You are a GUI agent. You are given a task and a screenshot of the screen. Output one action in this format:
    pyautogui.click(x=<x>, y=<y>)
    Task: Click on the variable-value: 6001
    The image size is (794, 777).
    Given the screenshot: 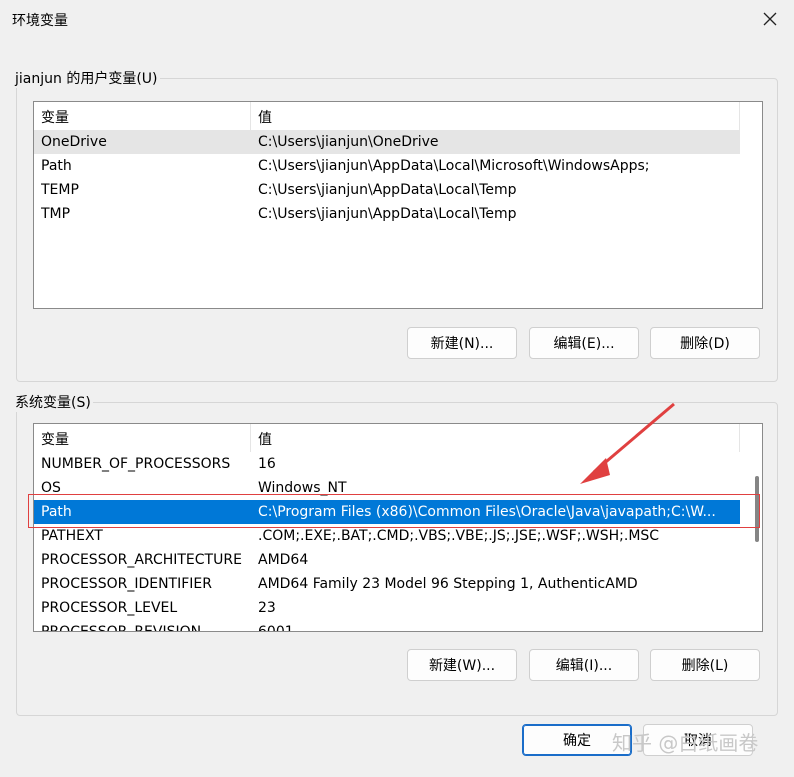 What is the action you would take?
    pyautogui.click(x=276, y=628)
    